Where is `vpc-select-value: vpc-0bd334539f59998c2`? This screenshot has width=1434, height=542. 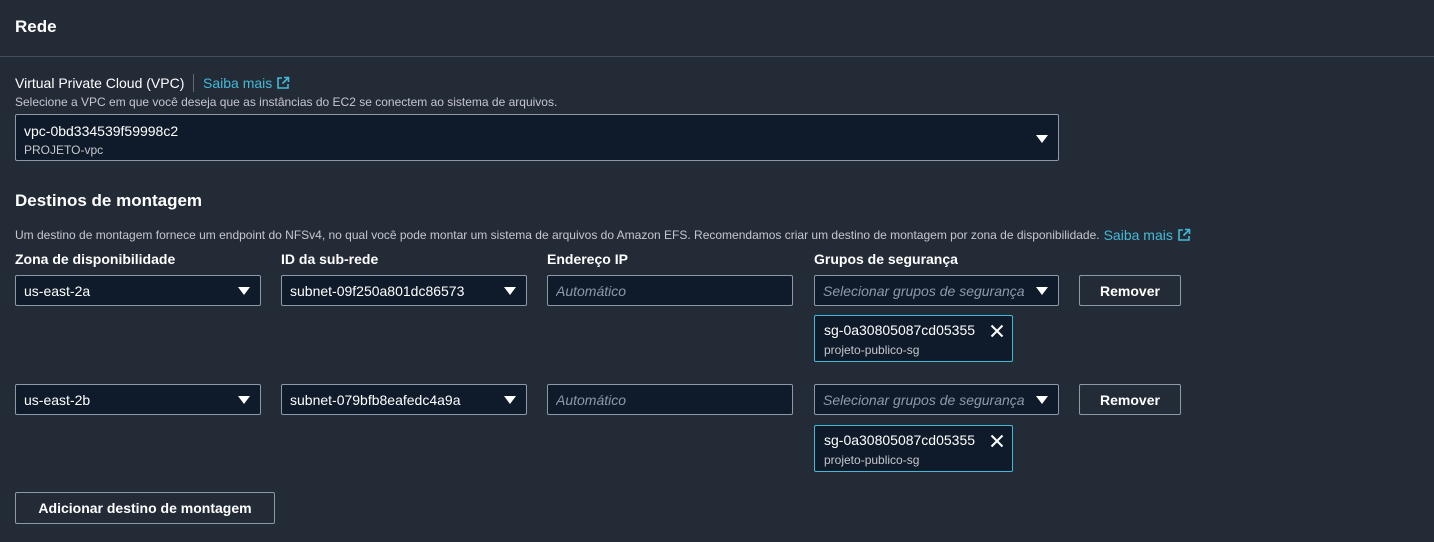 vpc-select-value: vpc-0bd334539f59998c2 is located at coordinates (101, 131).